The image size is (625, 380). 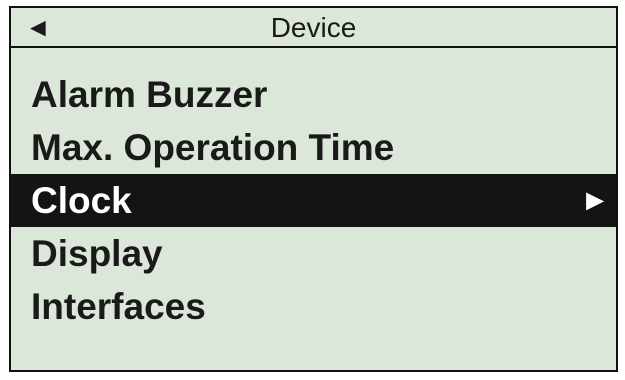 I want to click on menu-item-interfaces: Interfaces, so click(x=313, y=306).